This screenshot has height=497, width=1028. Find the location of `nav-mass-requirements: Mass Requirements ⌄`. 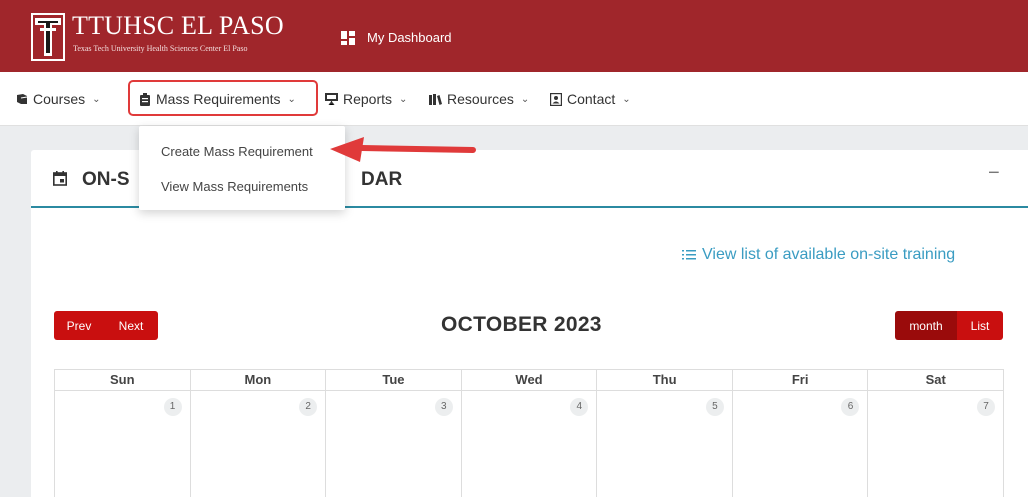

nav-mass-requirements: Mass Requirements ⌄ is located at coordinates (217, 99).